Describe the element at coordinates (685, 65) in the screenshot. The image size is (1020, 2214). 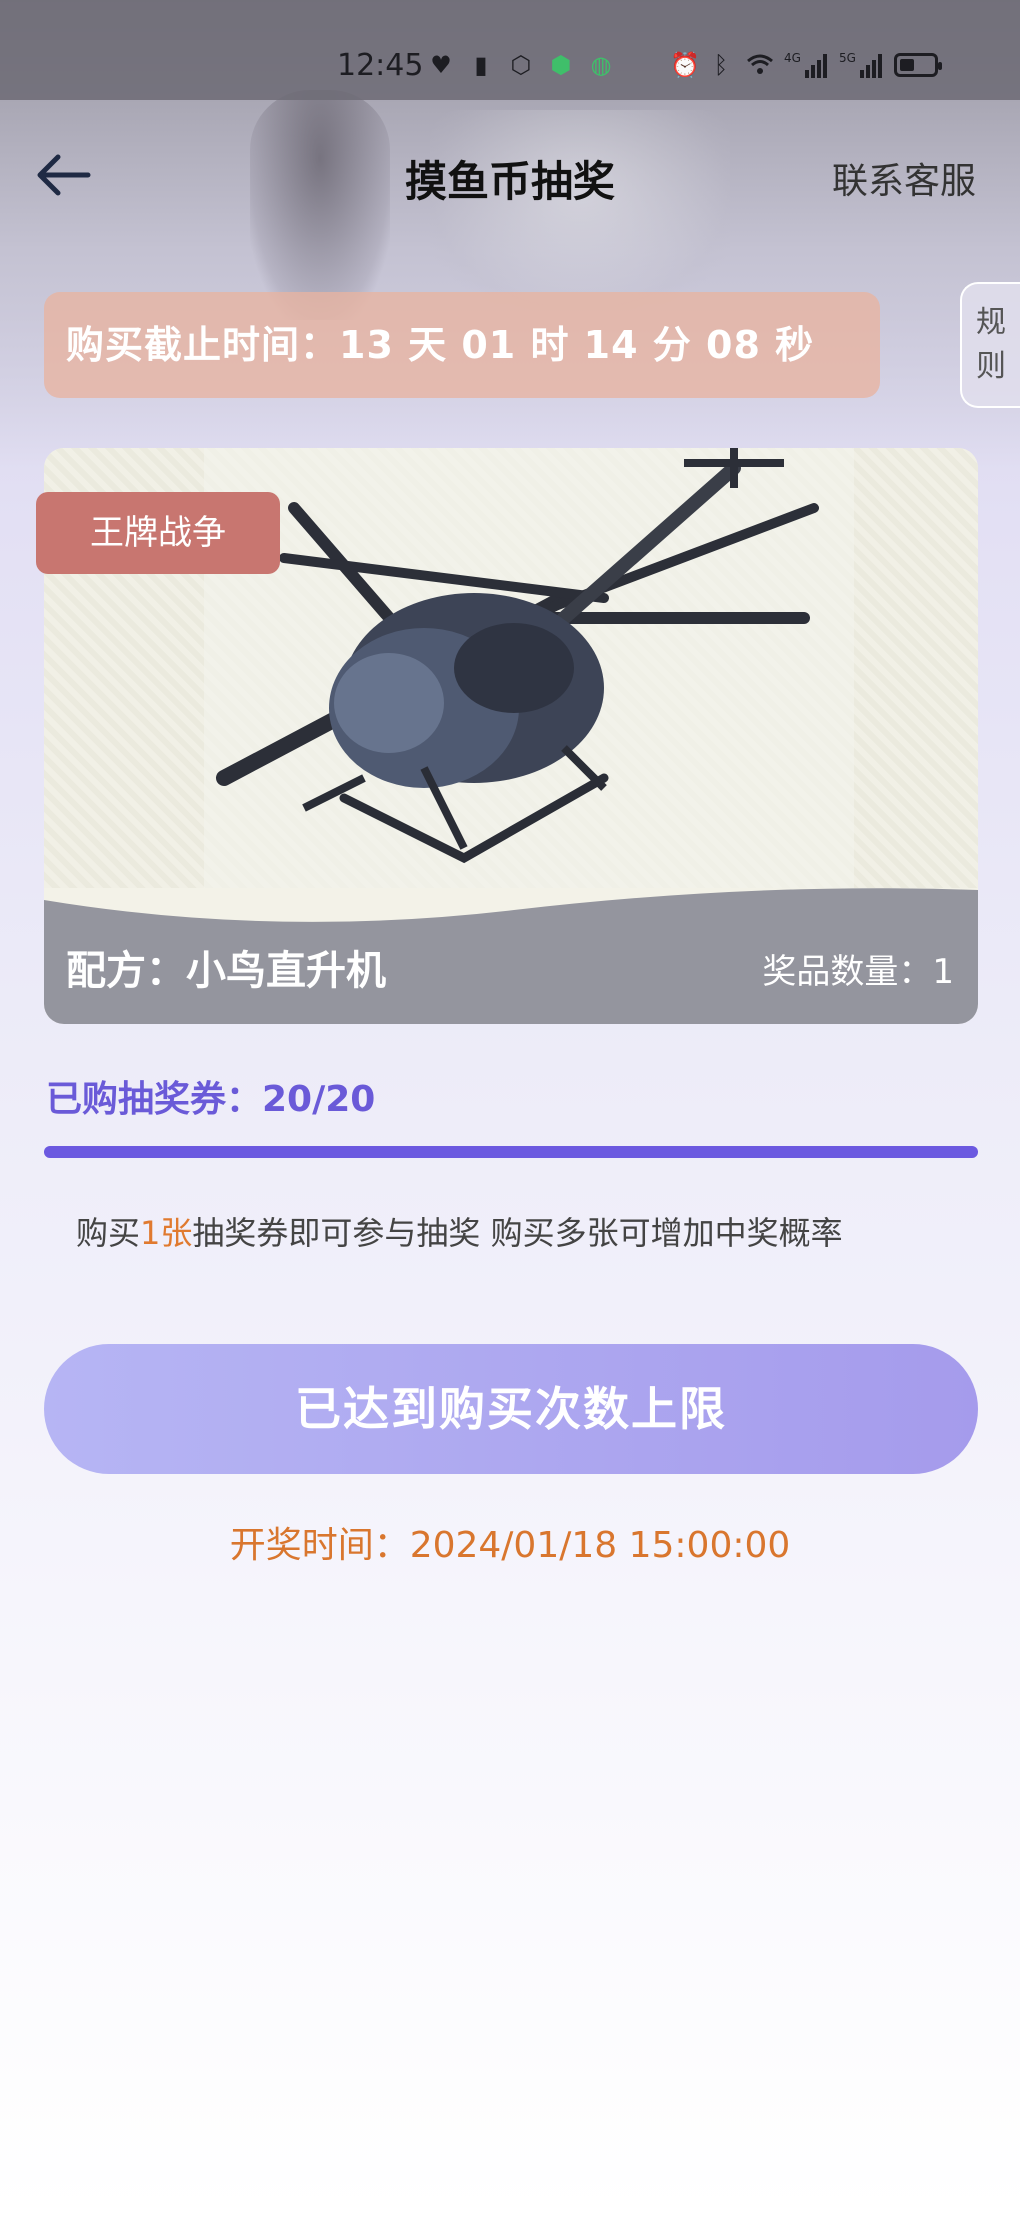
I see `alarm-icon: ⏰` at that location.